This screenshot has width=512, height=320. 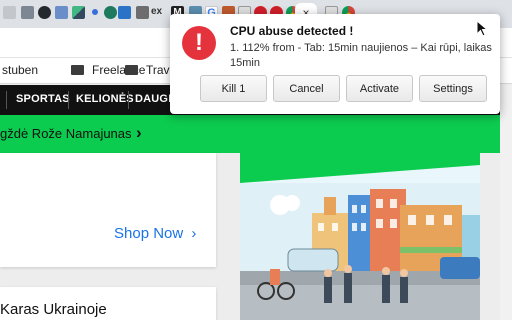 What do you see at coordinates (61, 12) in the screenshot?
I see `translate-favicon` at bounding box center [61, 12].